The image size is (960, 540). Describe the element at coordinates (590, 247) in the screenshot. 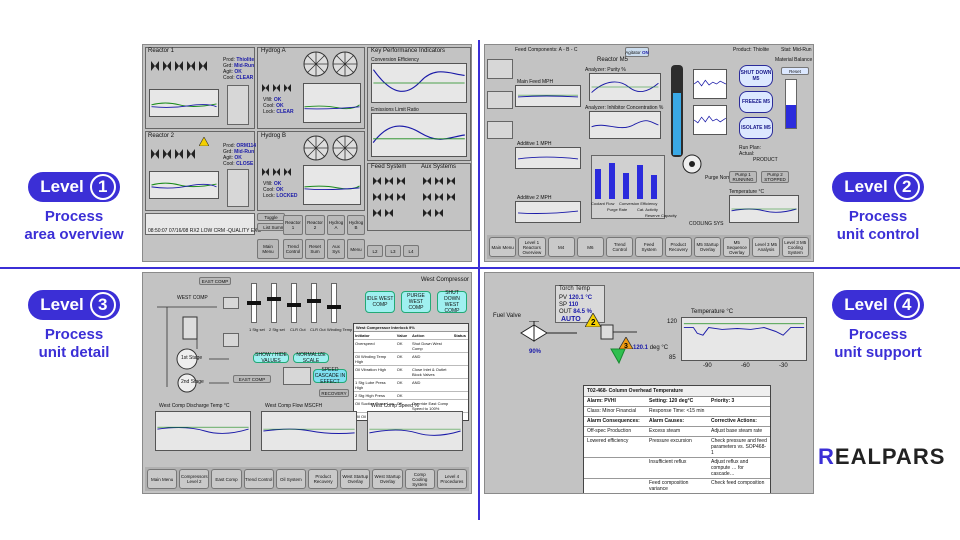

I see `nav-m6: M6` at that location.